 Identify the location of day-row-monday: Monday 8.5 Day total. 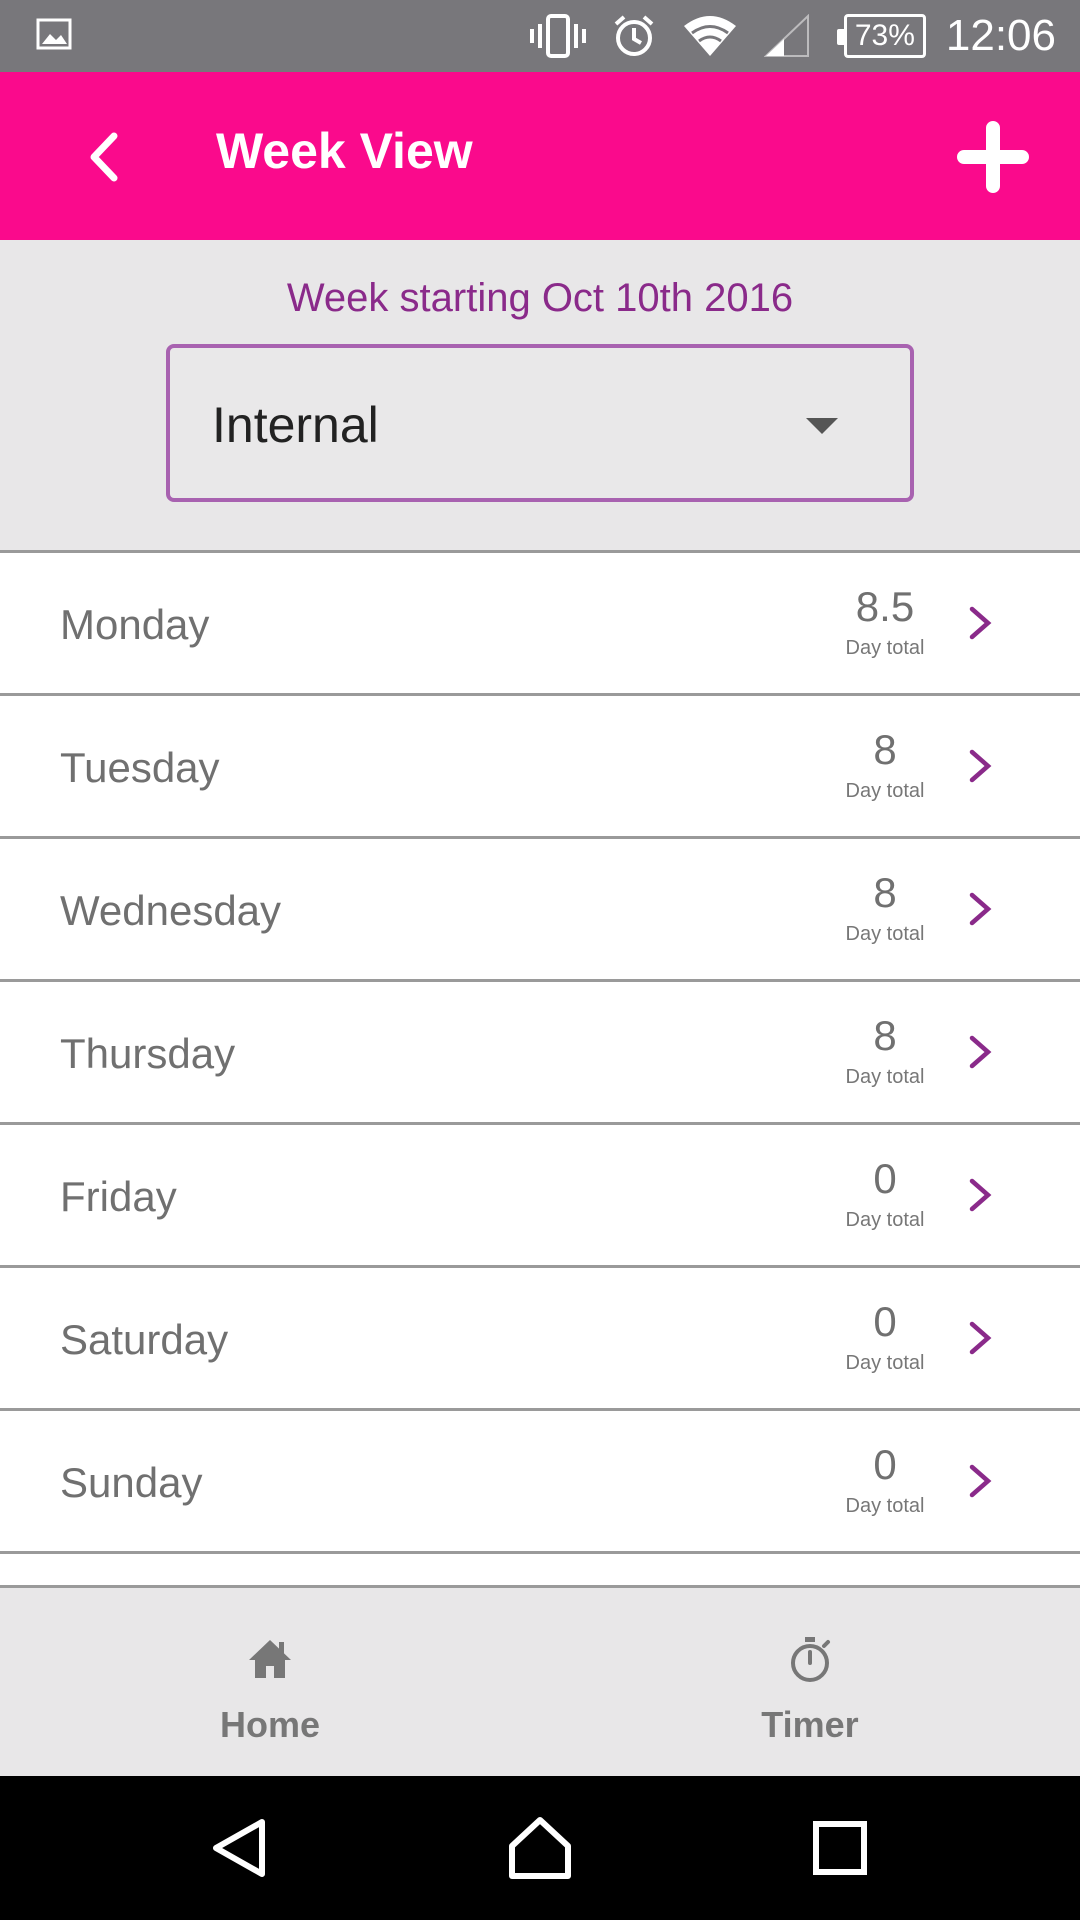
(540, 624).